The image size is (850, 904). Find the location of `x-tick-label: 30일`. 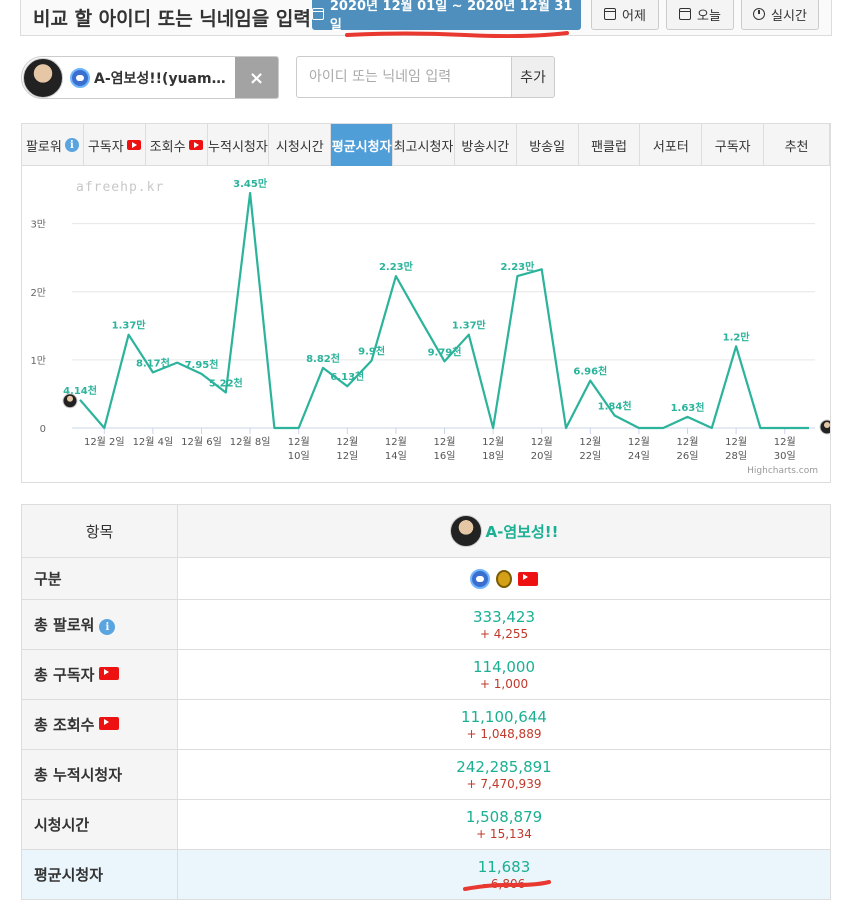

x-tick-label: 30일 is located at coordinates (785, 456).